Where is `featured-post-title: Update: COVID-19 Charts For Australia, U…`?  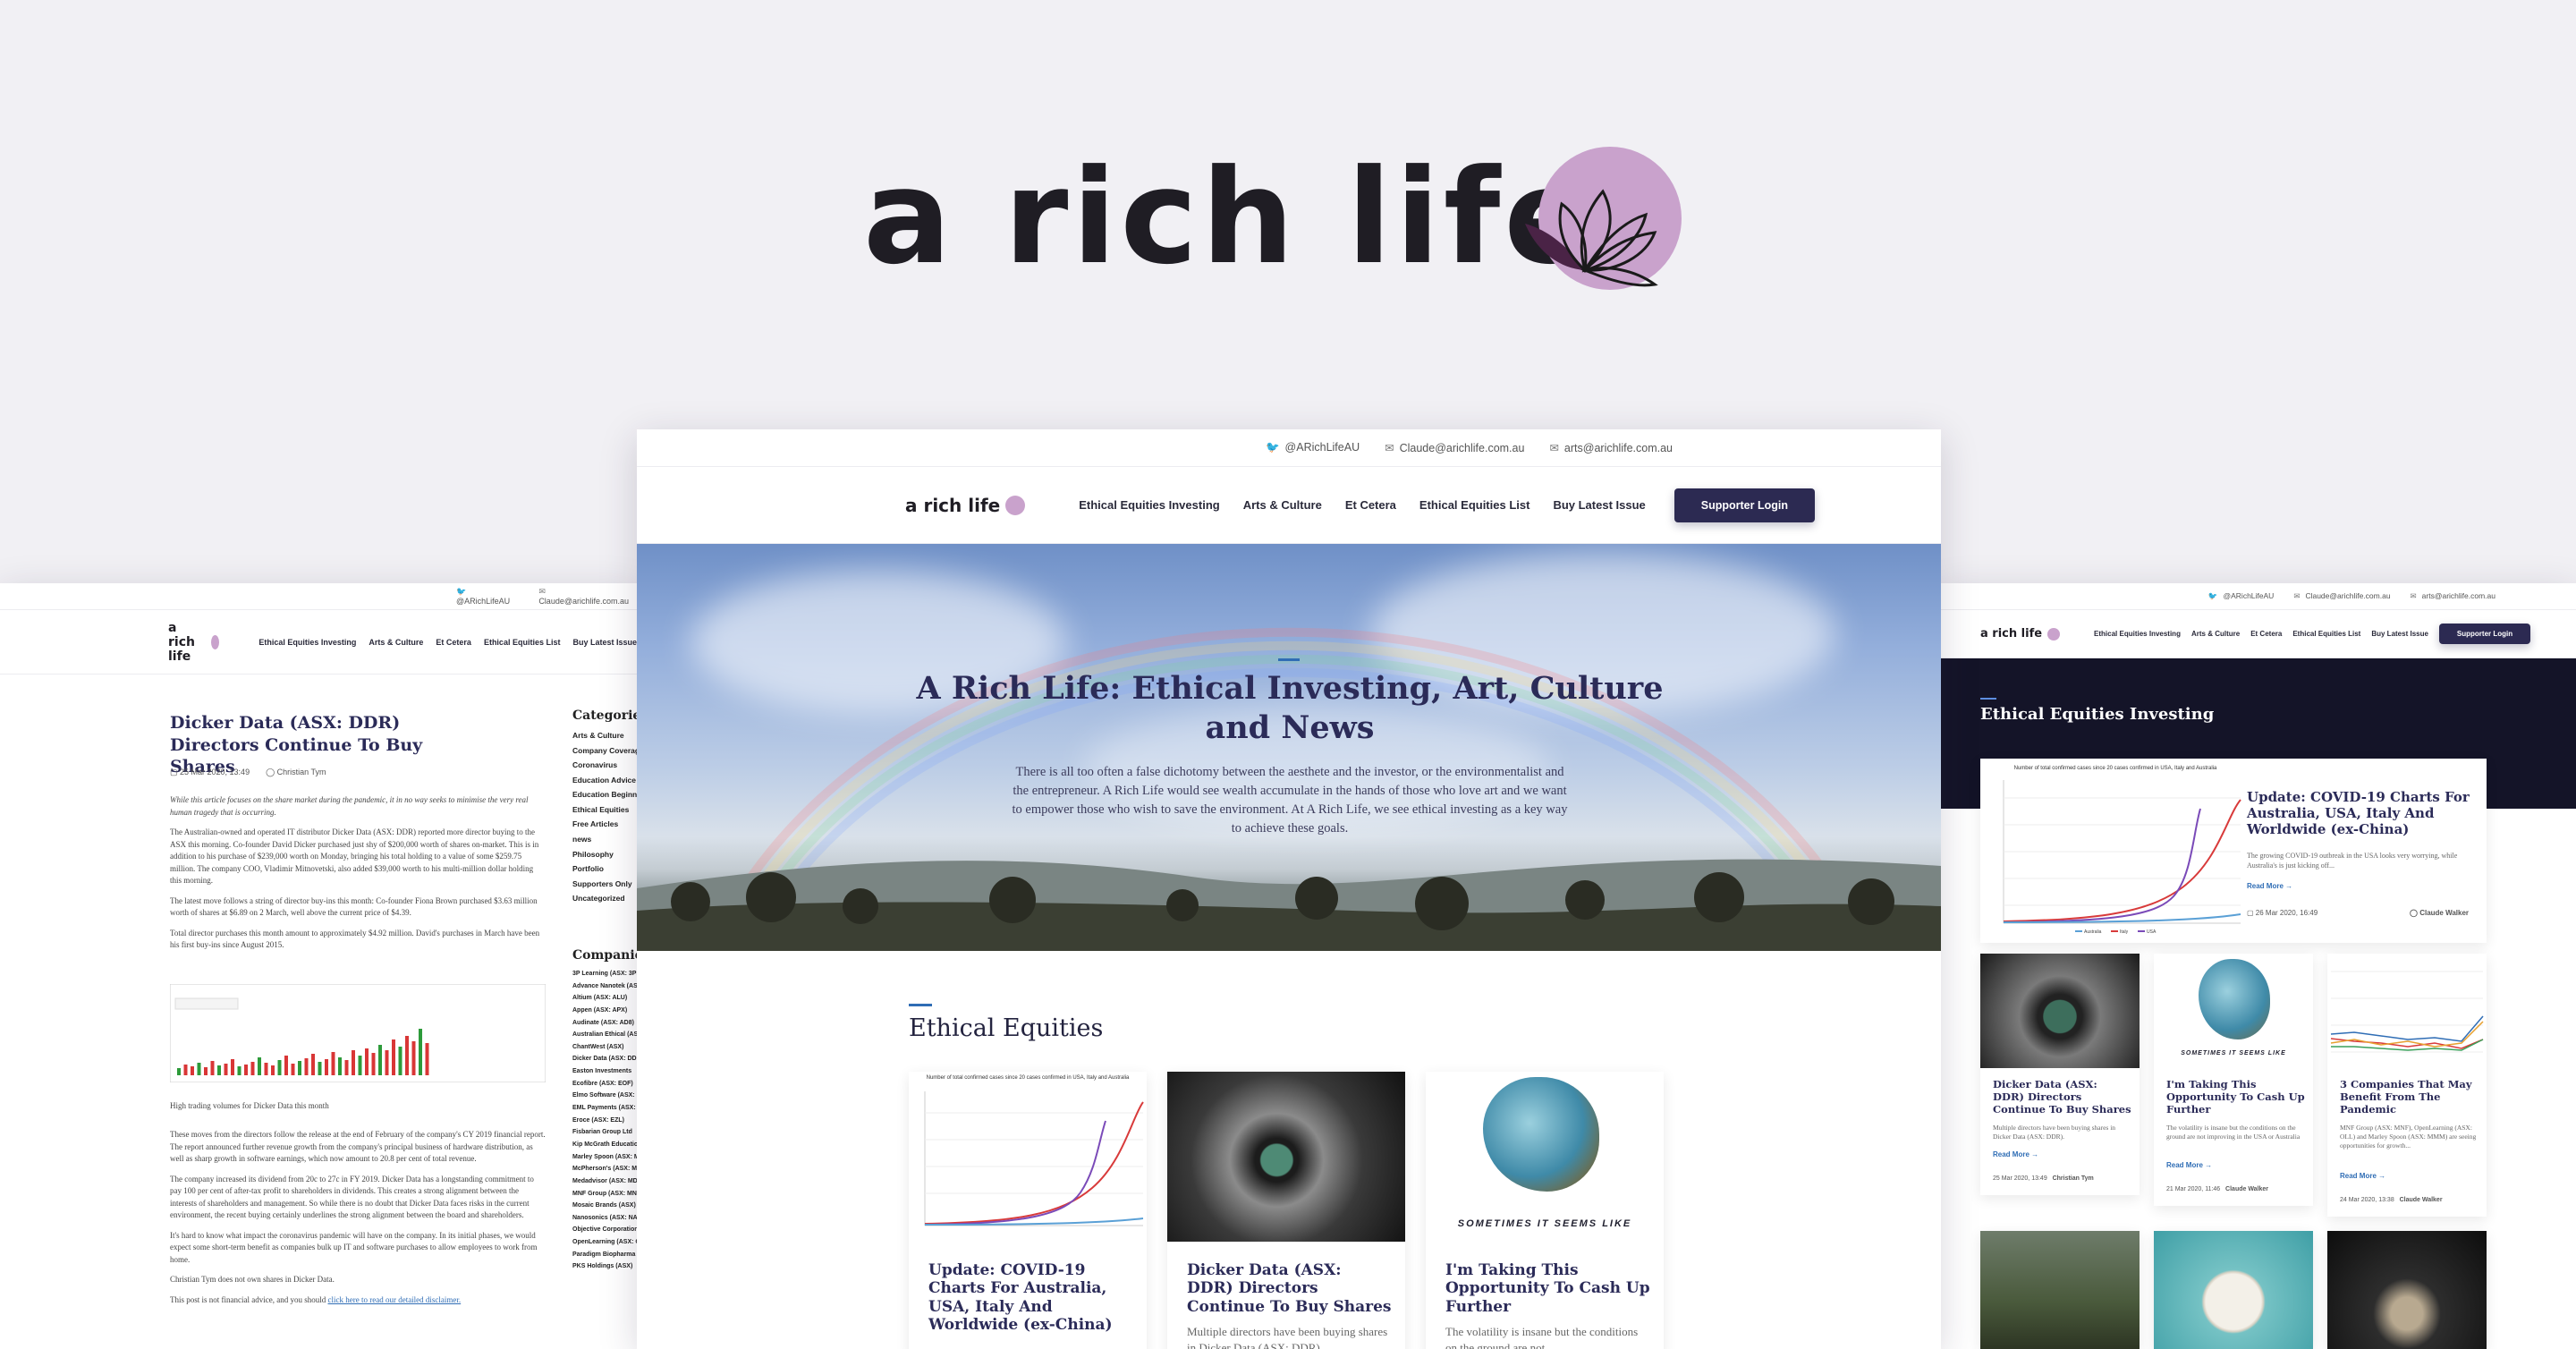 featured-post-title: Update: COVID-19 Charts For Australia, U… is located at coordinates (2358, 813).